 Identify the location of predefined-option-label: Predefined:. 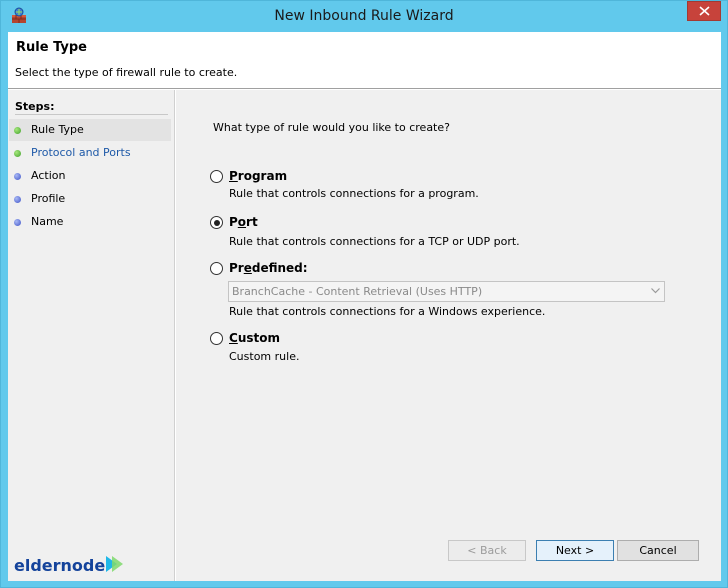
(268, 268).